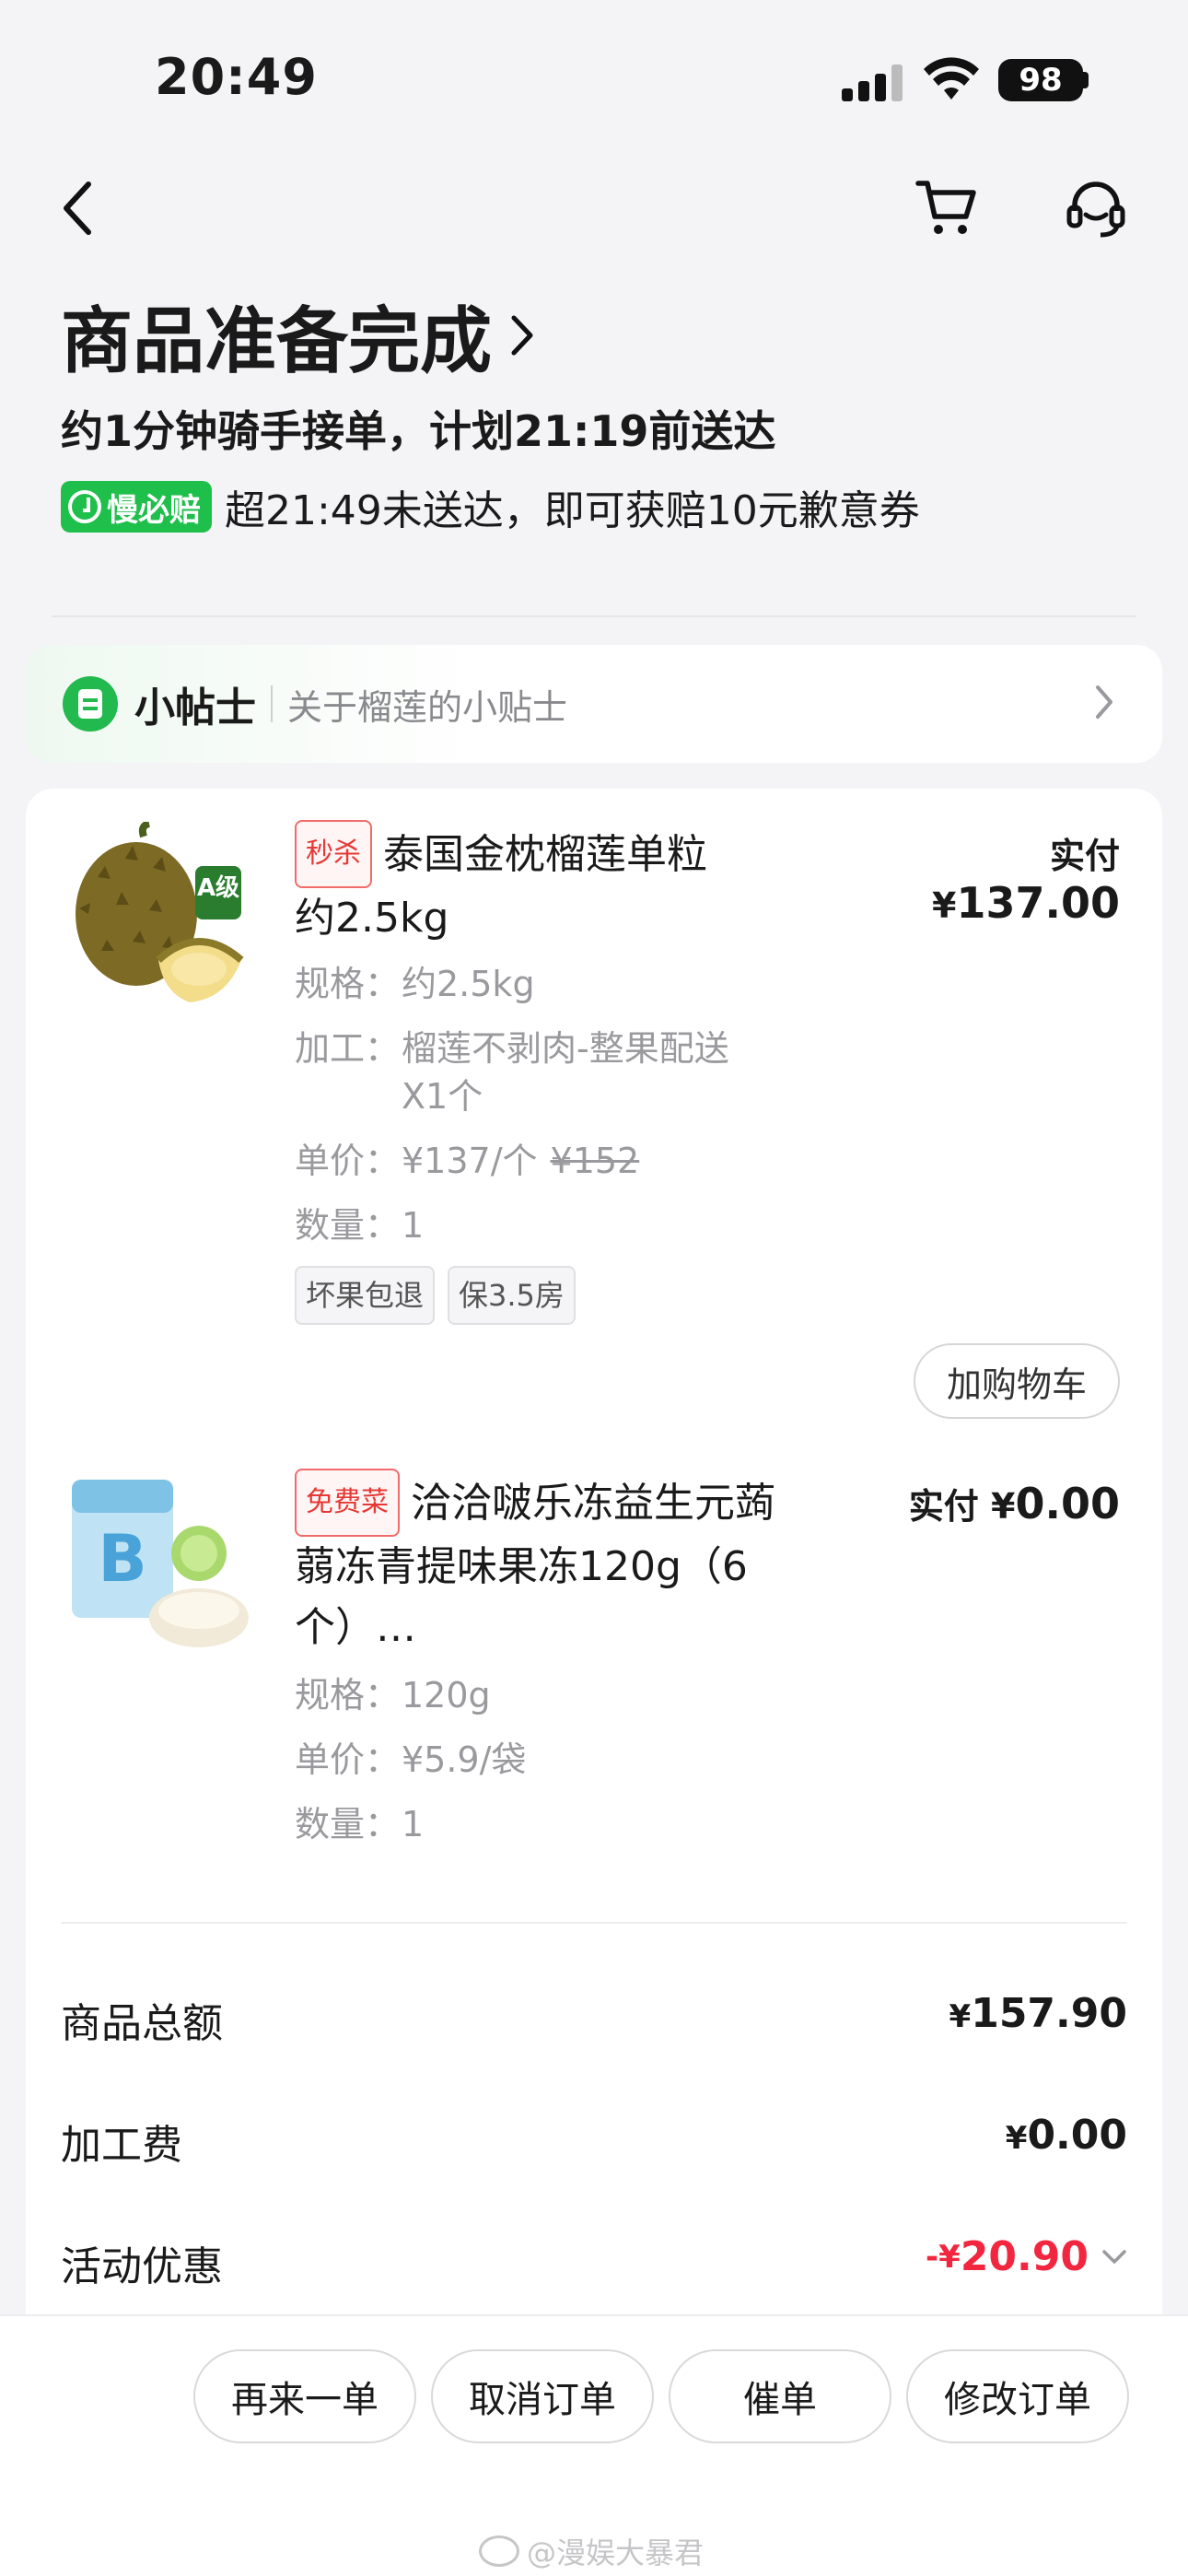  I want to click on delivery-eta: 约1分钟骑手接单，计划21:19前送达, so click(418, 431).